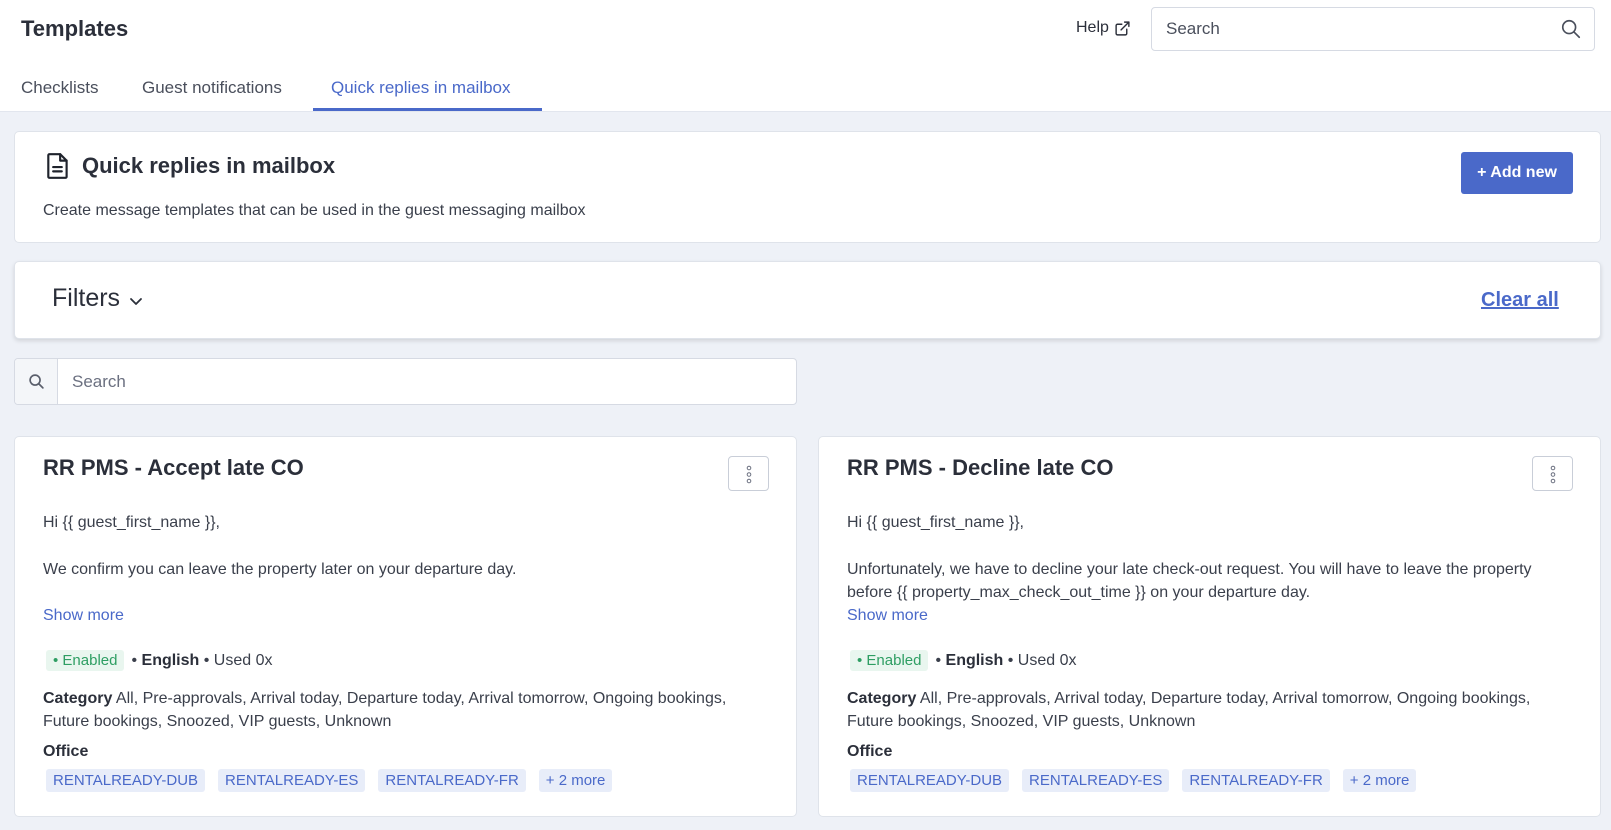 The image size is (1611, 830). I want to click on help-link: Help, so click(1103, 28).